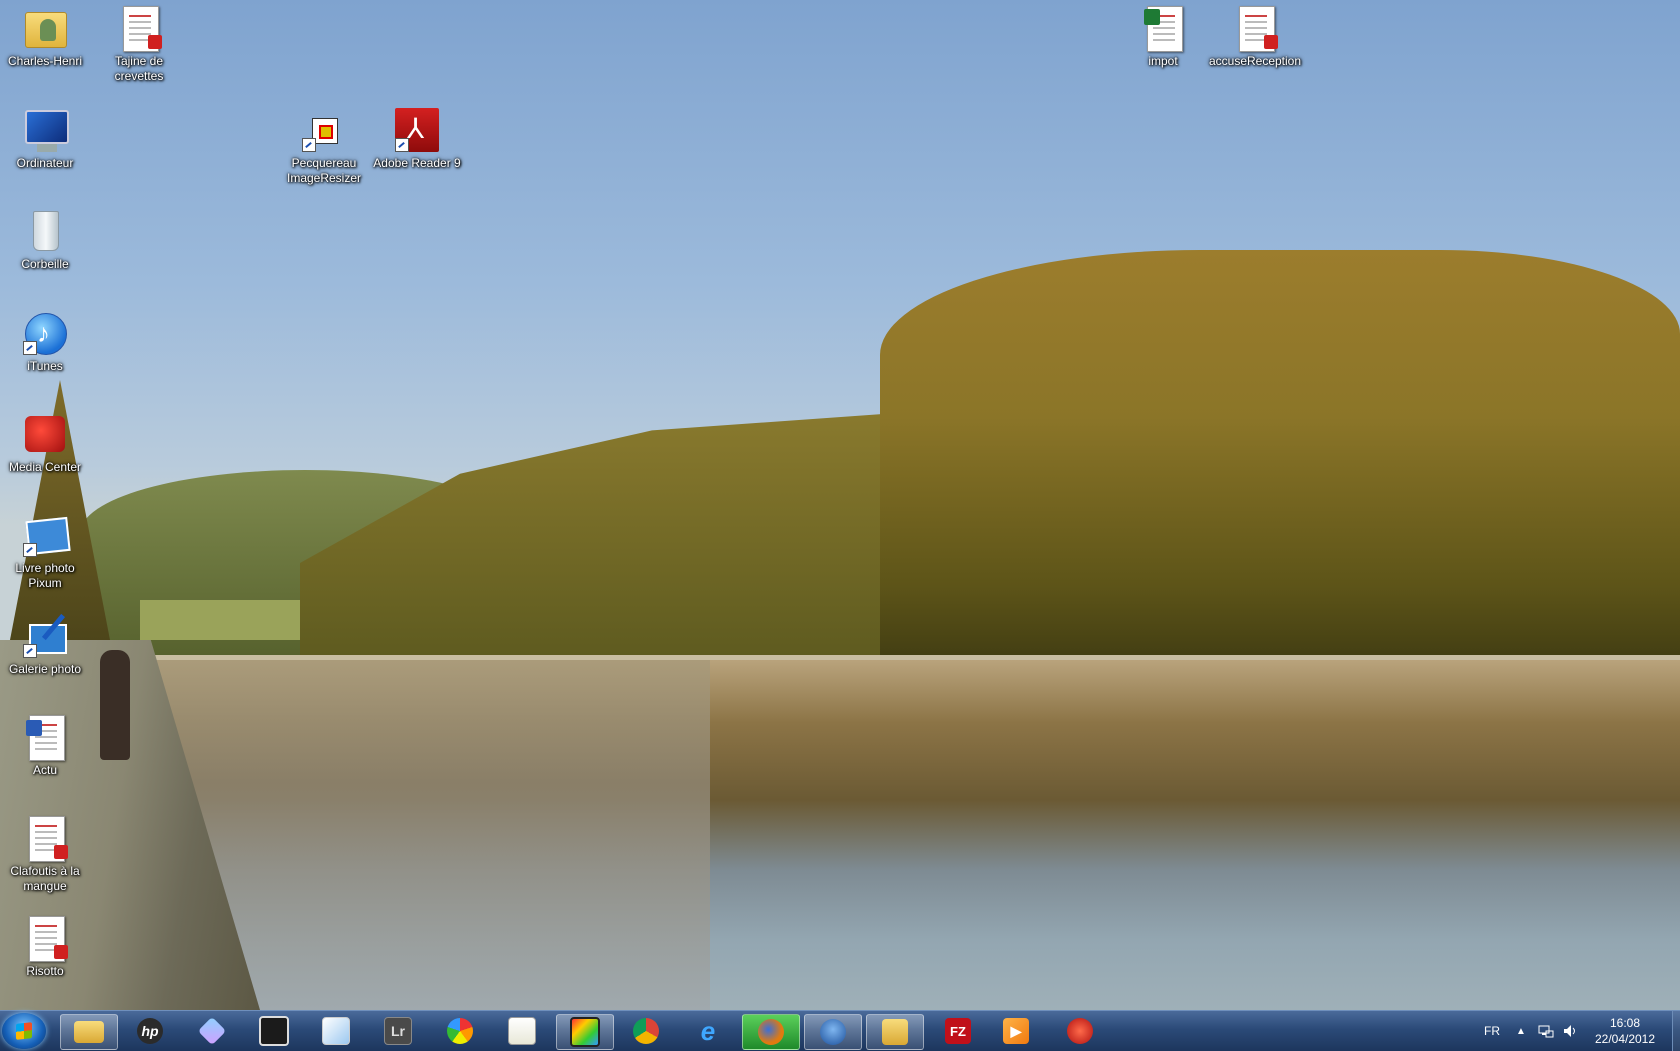  I want to click on desktop-icon-charles-henri: Charles-Henri, so click(45, 37).